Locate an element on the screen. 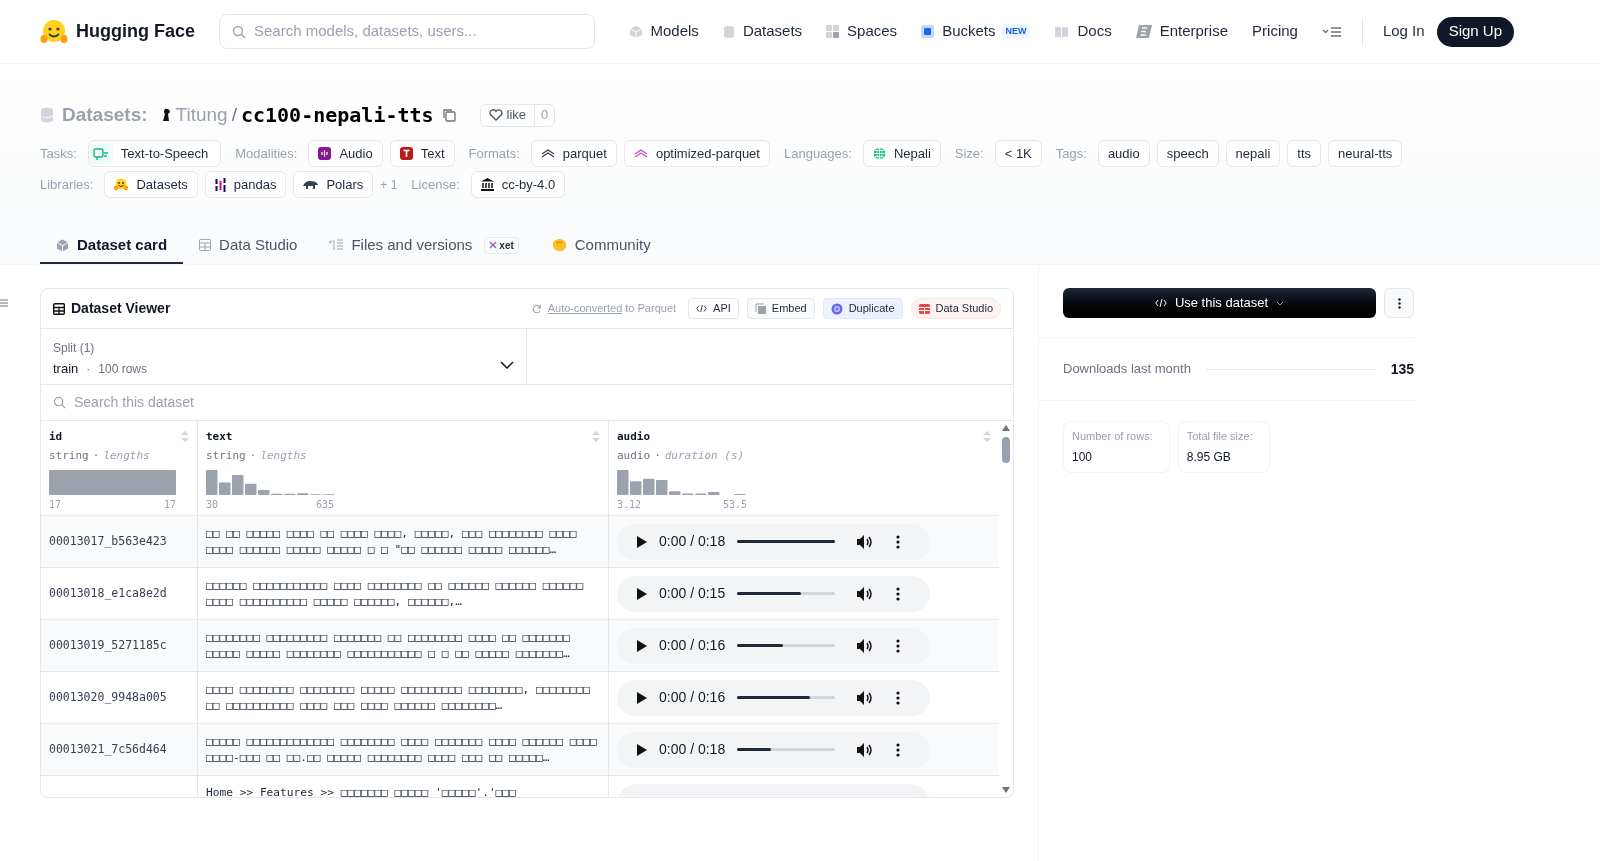  tag-chip: pandas is located at coordinates (245, 184).